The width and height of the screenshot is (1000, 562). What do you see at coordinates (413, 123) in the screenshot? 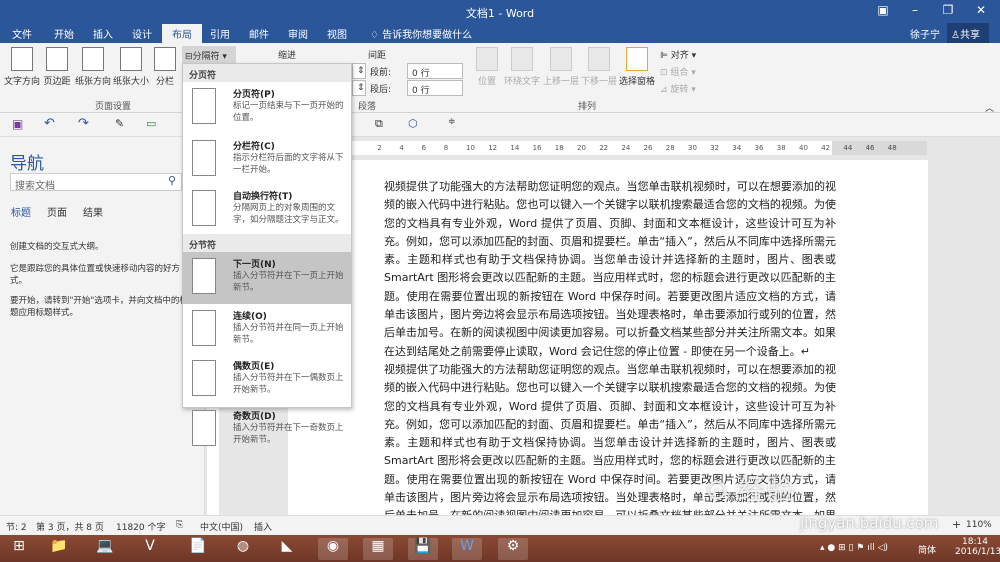
I see `shapes-icon: ⬡` at bounding box center [413, 123].